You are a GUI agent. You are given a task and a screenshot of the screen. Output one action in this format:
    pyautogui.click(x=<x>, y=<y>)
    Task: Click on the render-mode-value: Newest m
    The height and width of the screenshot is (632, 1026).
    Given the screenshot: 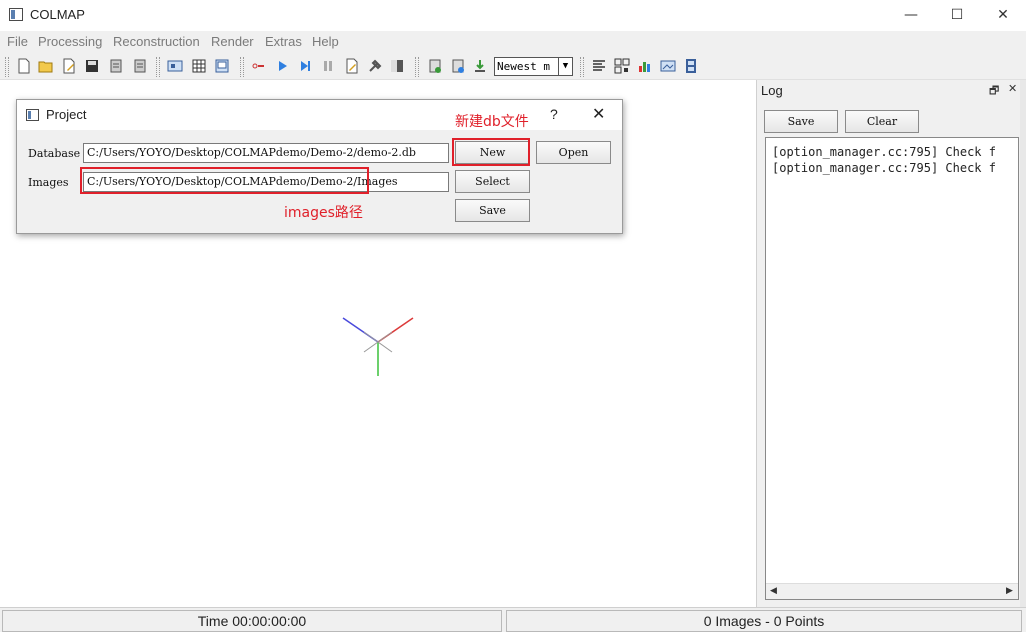 What is the action you would take?
    pyautogui.click(x=523, y=66)
    